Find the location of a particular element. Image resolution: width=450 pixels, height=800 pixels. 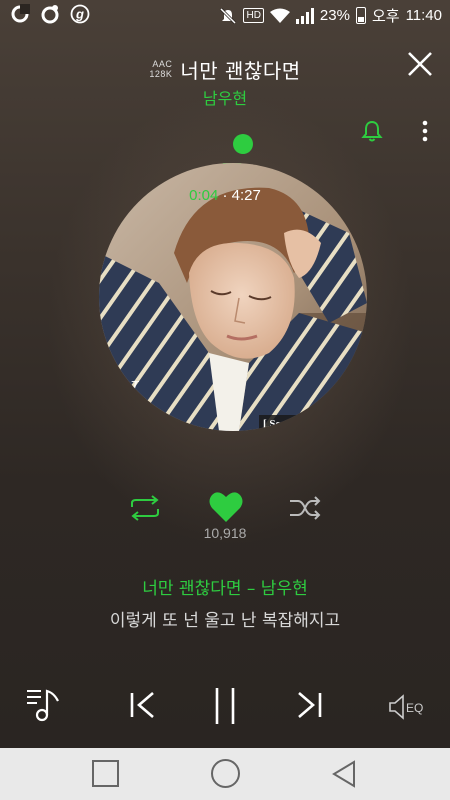

repeat-icon is located at coordinates (145, 508).